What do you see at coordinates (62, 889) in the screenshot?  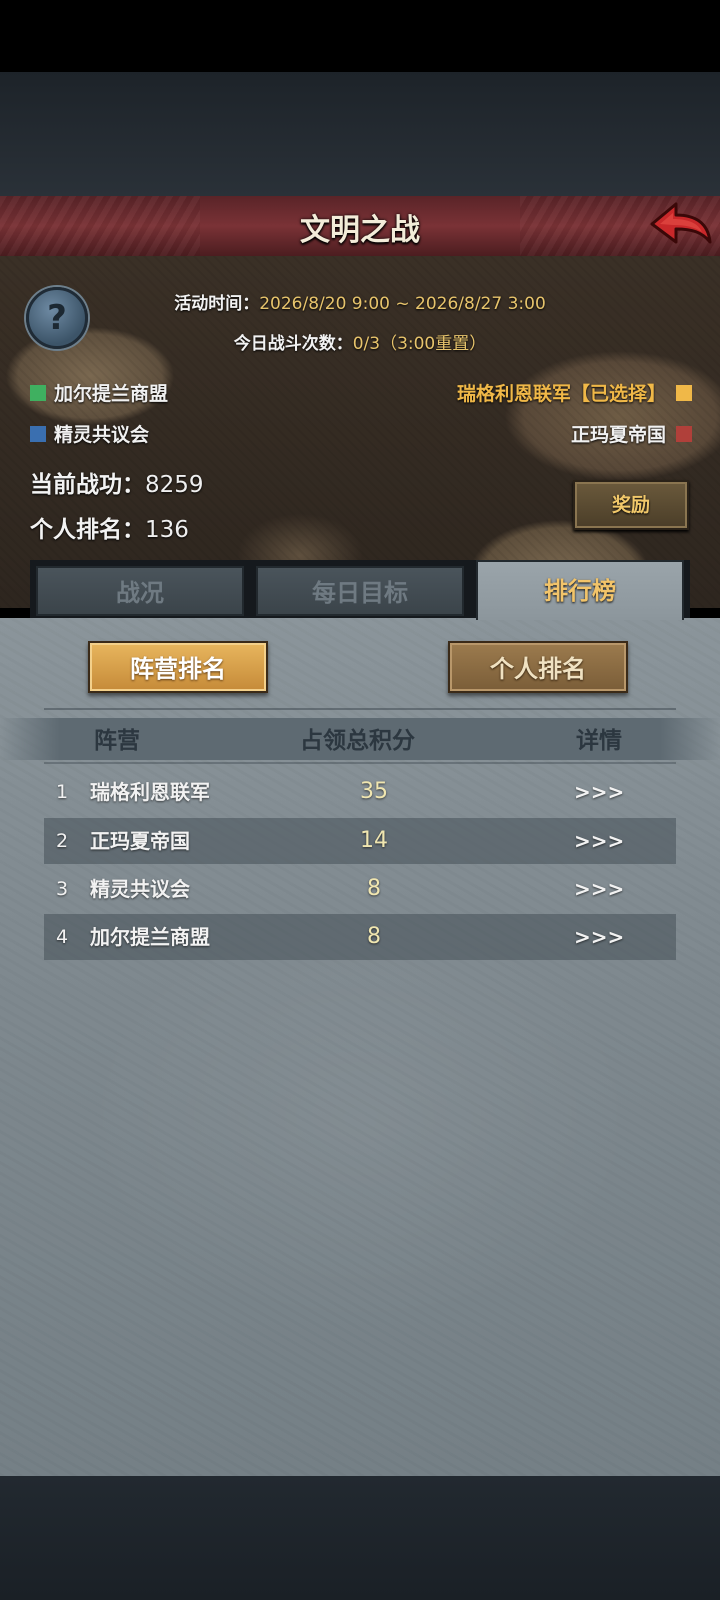 I see `row-rank: 3` at bounding box center [62, 889].